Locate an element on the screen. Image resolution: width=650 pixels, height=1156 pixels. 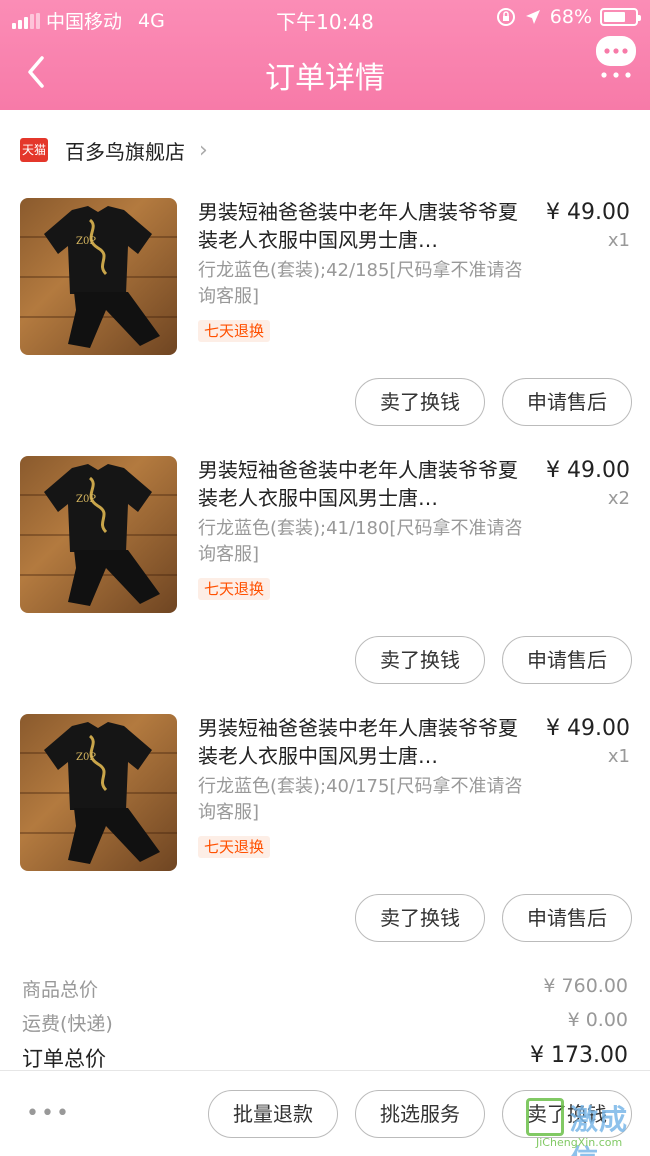
shipping-value: ¥ 0.00 is located at coordinates (597, 1020).